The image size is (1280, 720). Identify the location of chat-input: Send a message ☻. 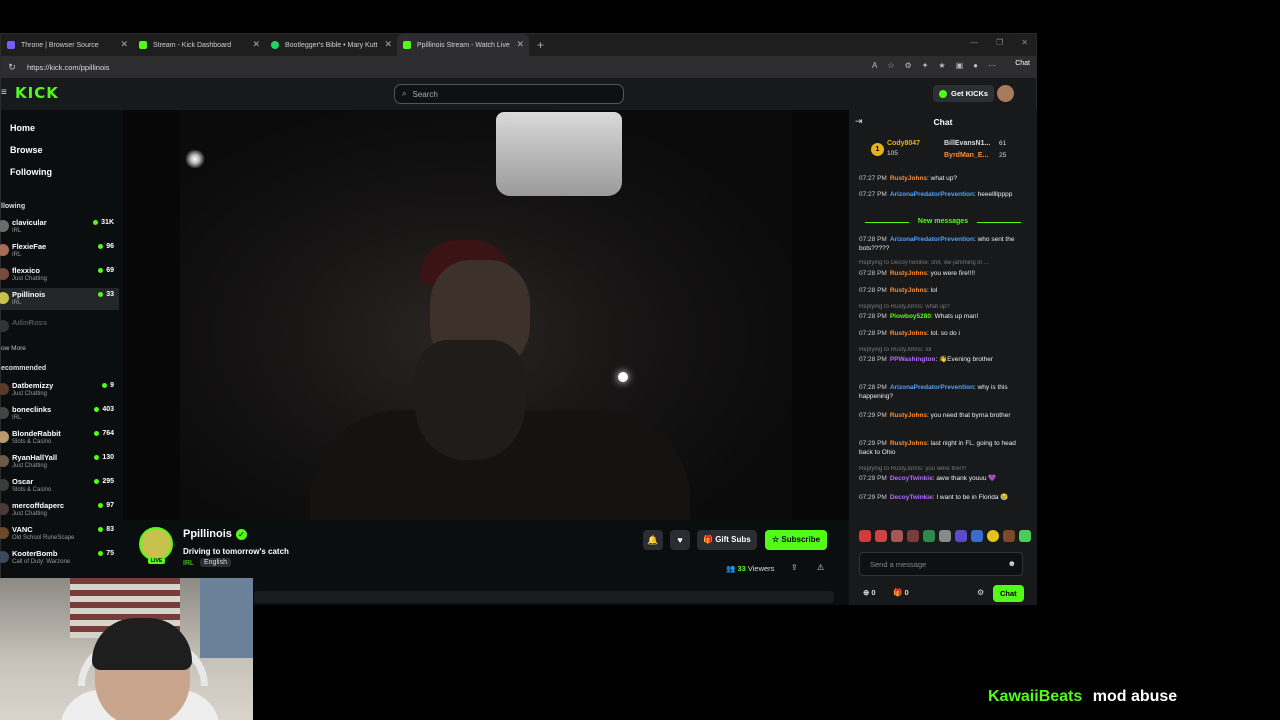
(941, 564).